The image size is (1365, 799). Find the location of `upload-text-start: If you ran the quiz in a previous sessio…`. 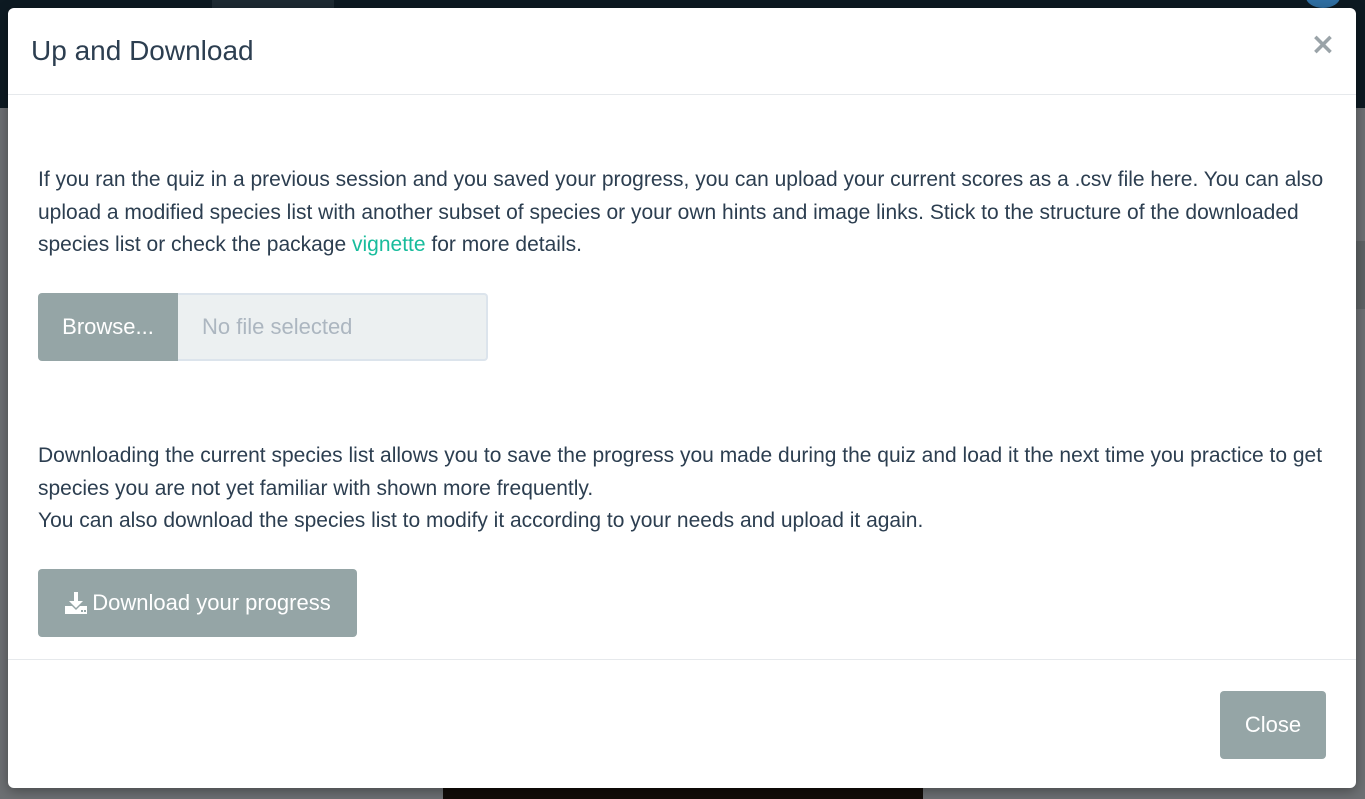

upload-text-start: If you ran the quiz in a previous sessio… is located at coordinates (681, 212).